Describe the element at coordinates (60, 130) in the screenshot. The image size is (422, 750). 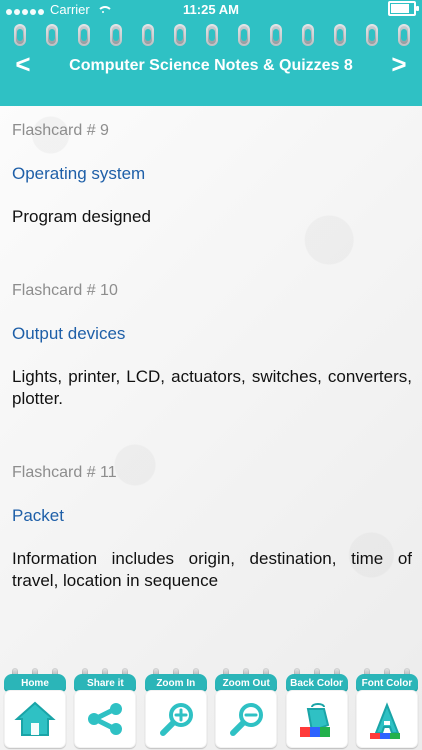
I see `flashcard-number: Flashcard # 9` at that location.